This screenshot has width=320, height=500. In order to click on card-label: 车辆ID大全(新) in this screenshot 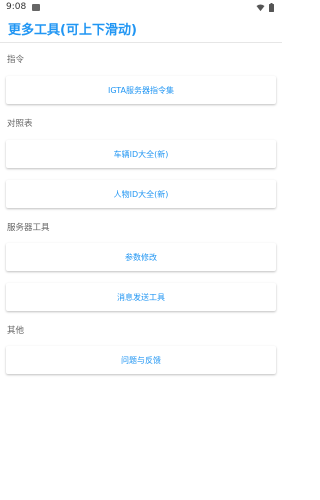, I will do `click(141, 154)`.